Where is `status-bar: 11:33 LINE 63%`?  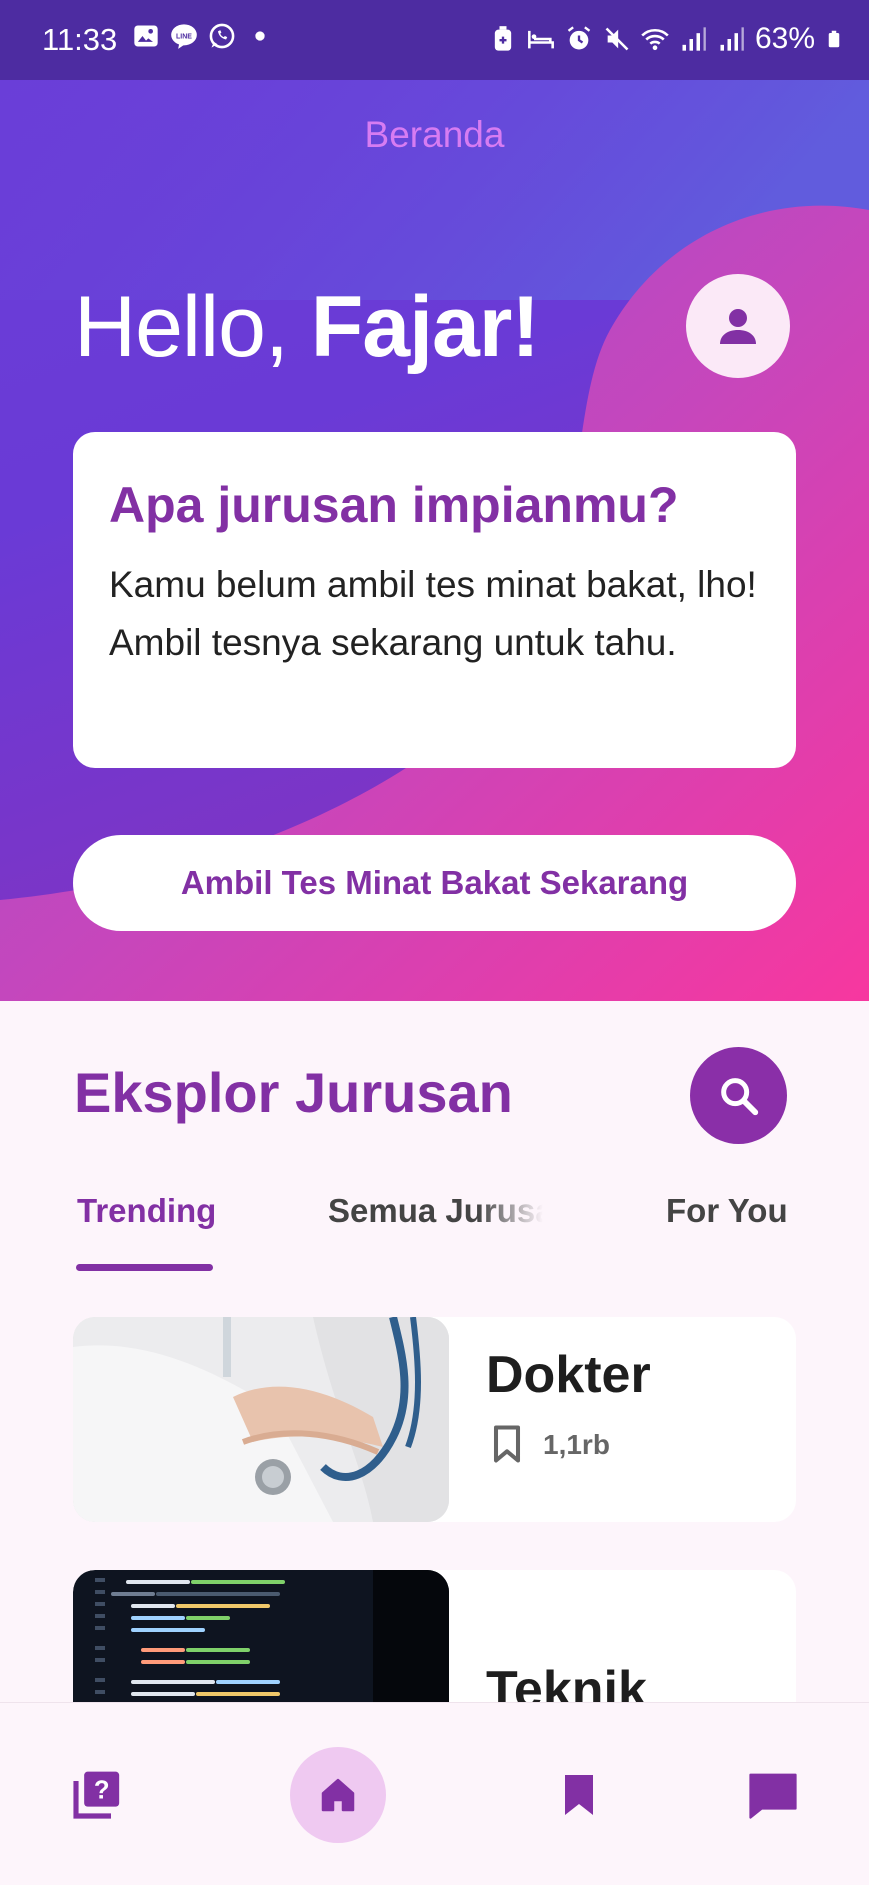
status-bar: 11:33 LINE 63% is located at coordinates (434, 40).